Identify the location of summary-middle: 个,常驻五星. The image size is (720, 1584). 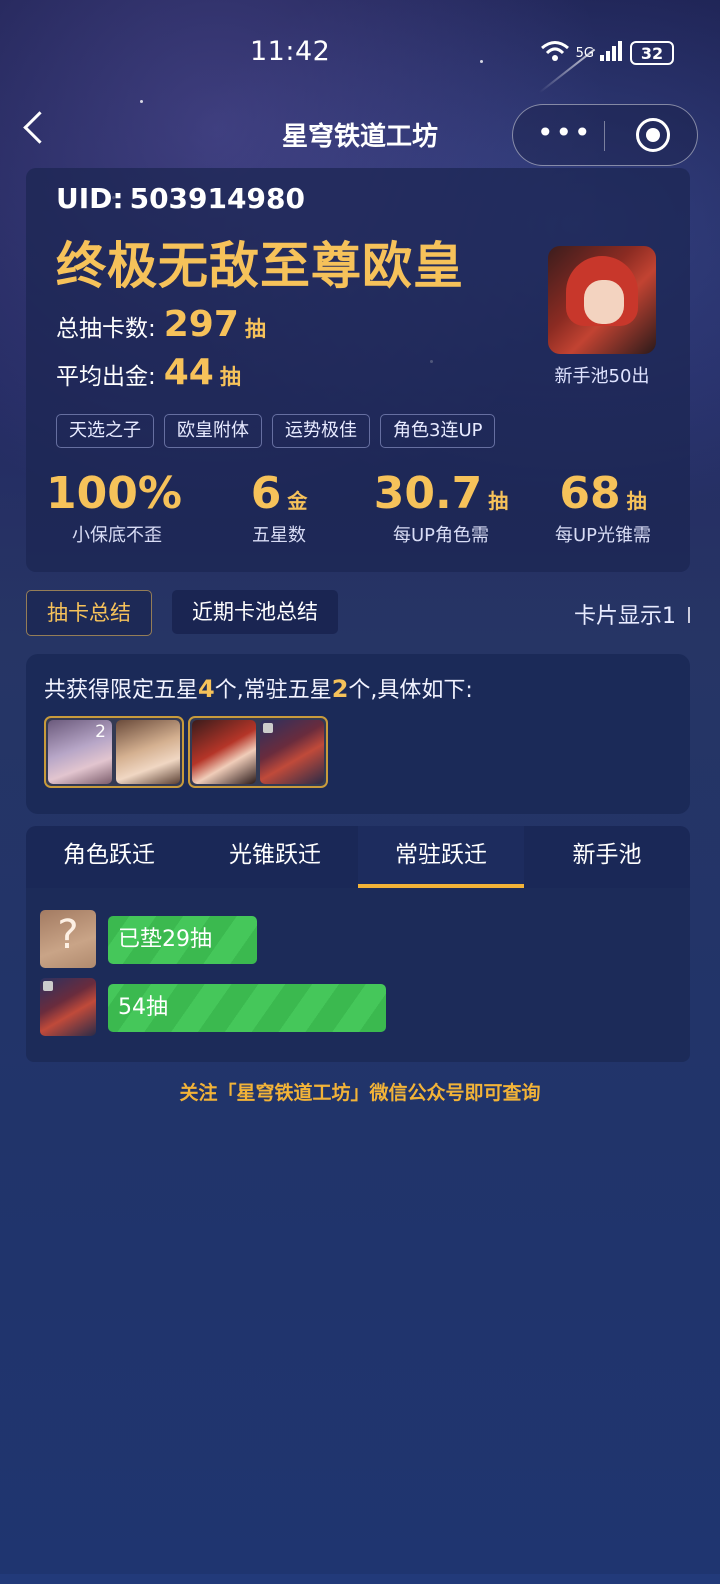
(273, 690).